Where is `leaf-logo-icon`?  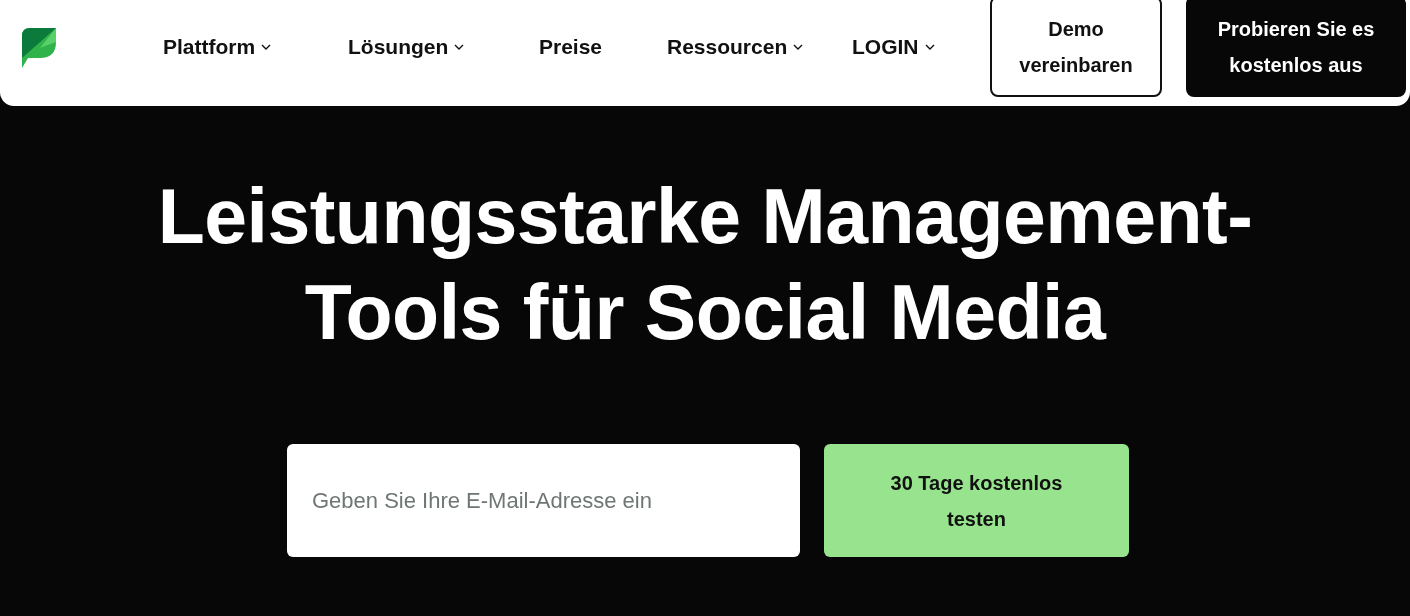 leaf-logo-icon is located at coordinates (39, 49).